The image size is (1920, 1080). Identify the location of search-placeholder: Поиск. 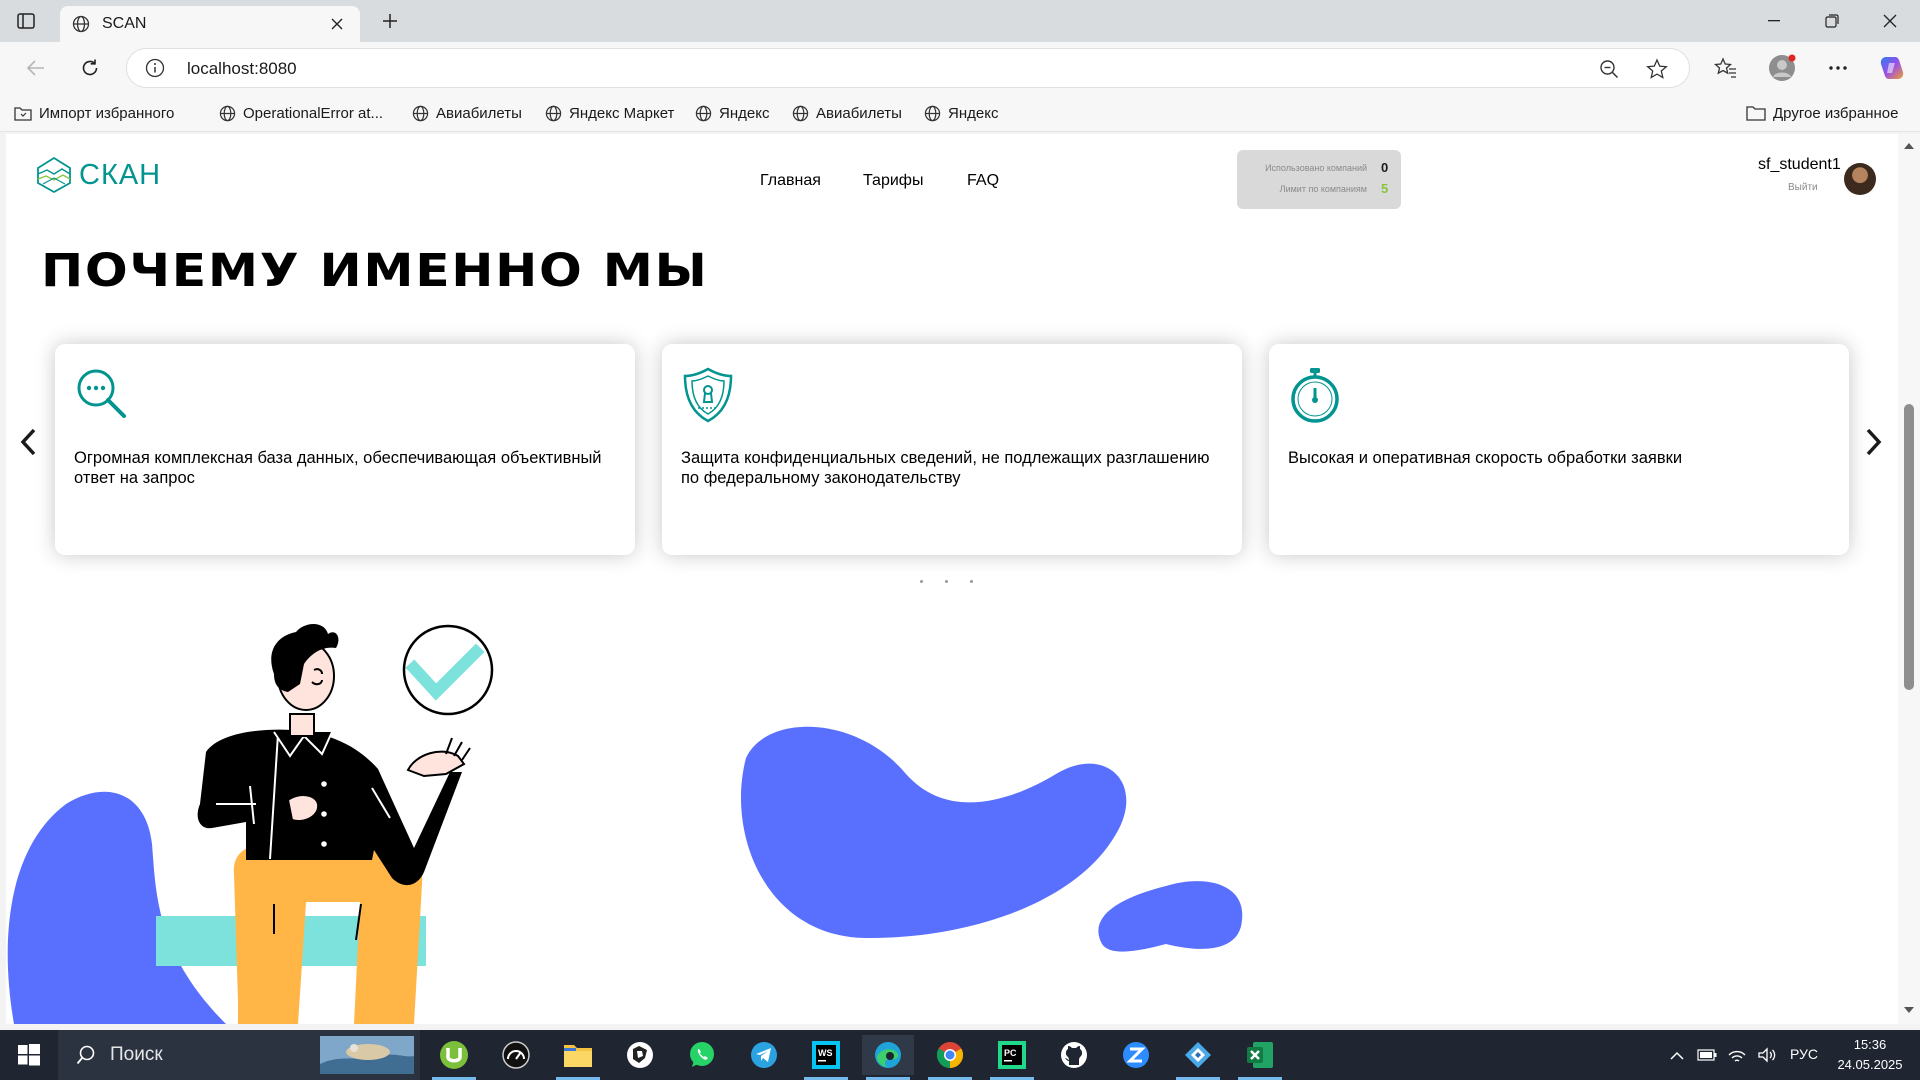
(136, 1054).